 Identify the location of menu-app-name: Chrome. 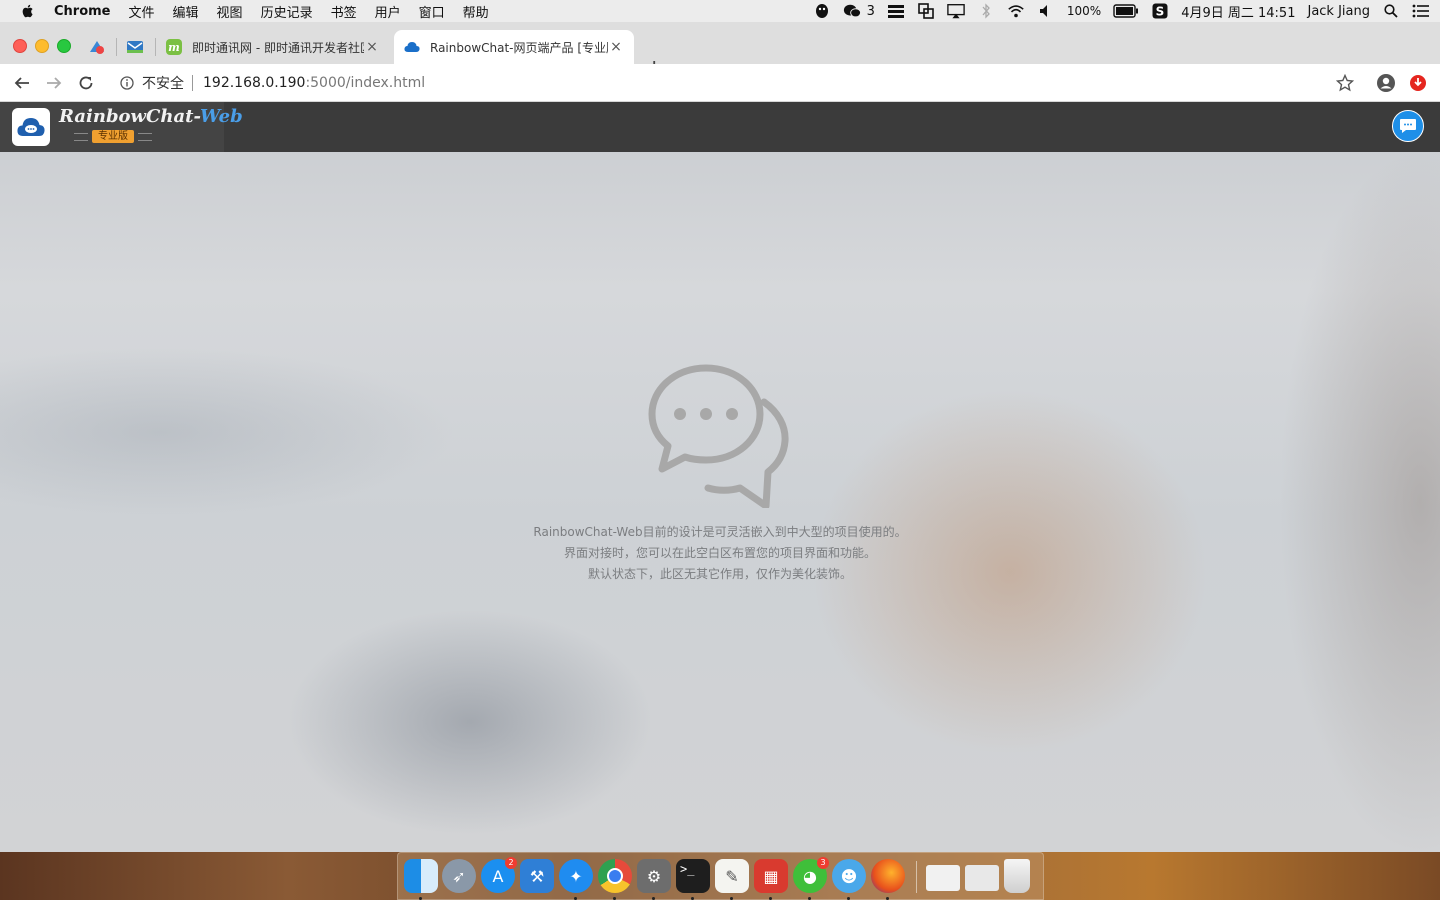
(82, 11).